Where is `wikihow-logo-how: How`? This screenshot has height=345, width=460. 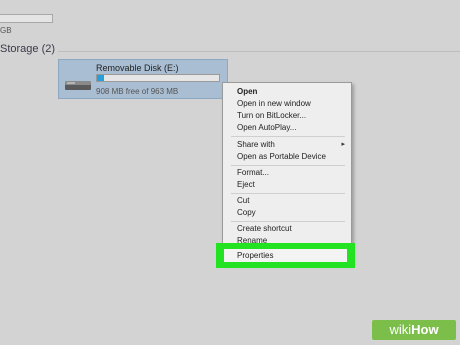 wikihow-logo-how: How is located at coordinates (425, 329).